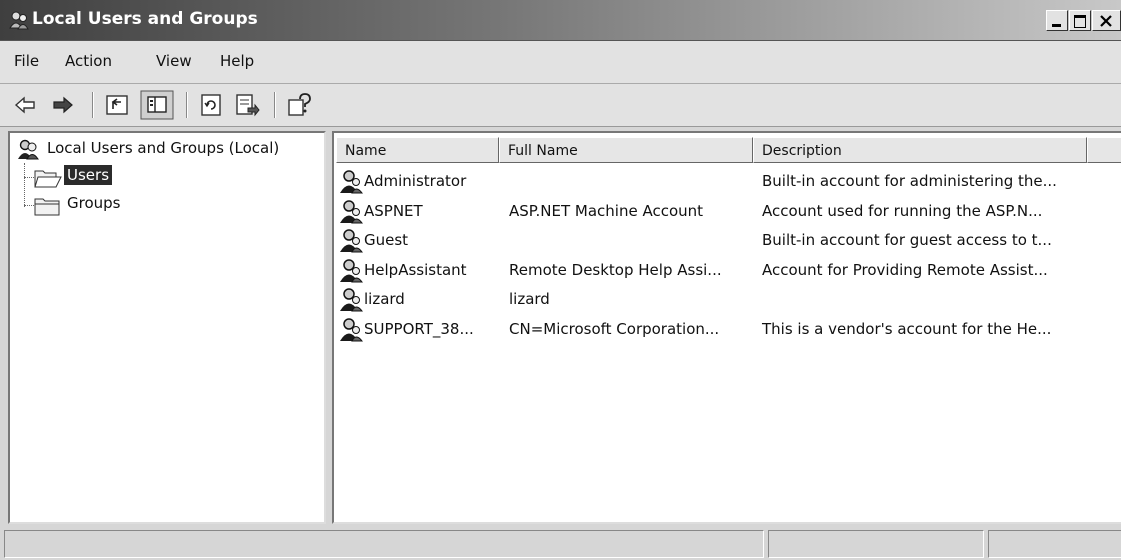  What do you see at coordinates (247, 105) in the screenshot?
I see `export-list-icon` at bounding box center [247, 105].